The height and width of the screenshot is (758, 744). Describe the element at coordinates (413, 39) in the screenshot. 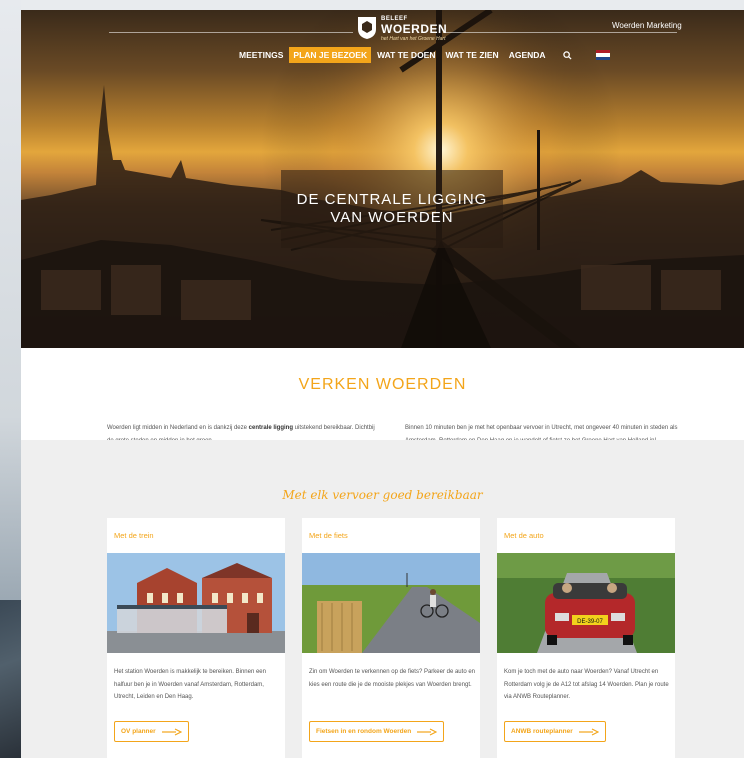

I see `logo-tagline: het Hart van het Groene Hart` at that location.